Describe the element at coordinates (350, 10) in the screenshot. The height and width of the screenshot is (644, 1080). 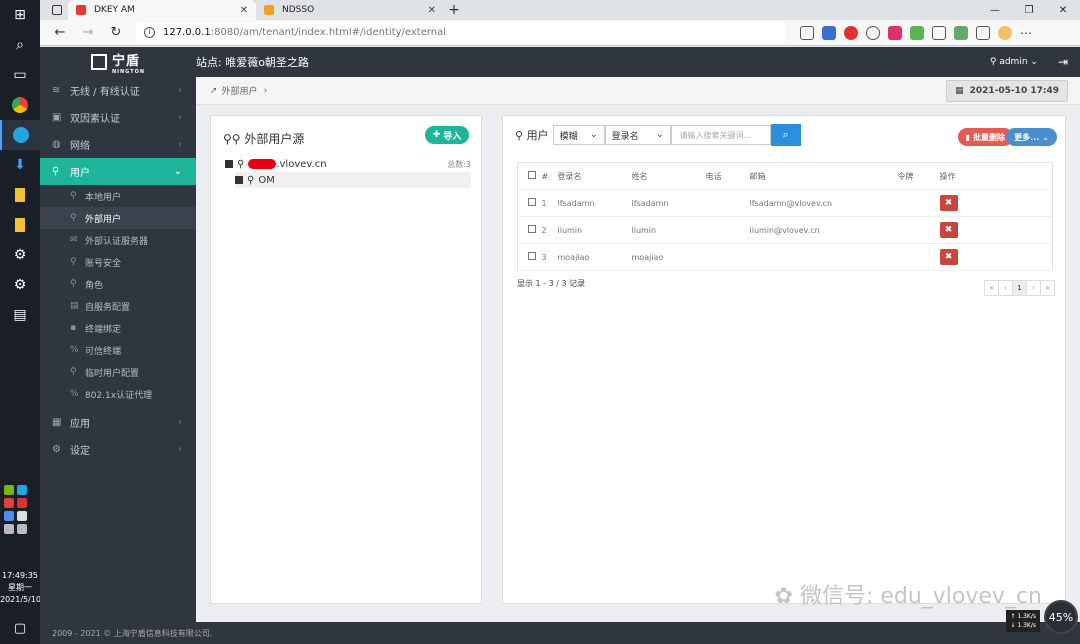
I see `tab-ndsso: NDSSO ✕` at that location.